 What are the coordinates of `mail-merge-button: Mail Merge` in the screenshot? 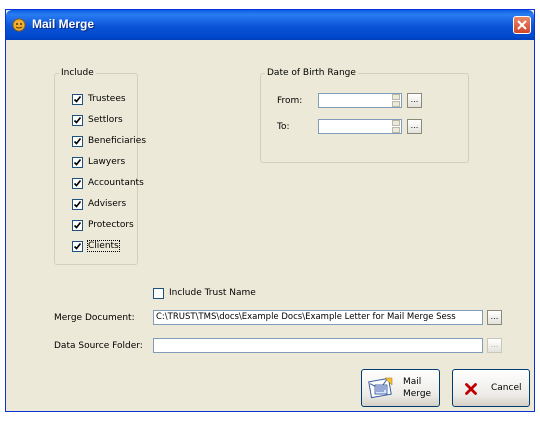 It's located at (400, 388).